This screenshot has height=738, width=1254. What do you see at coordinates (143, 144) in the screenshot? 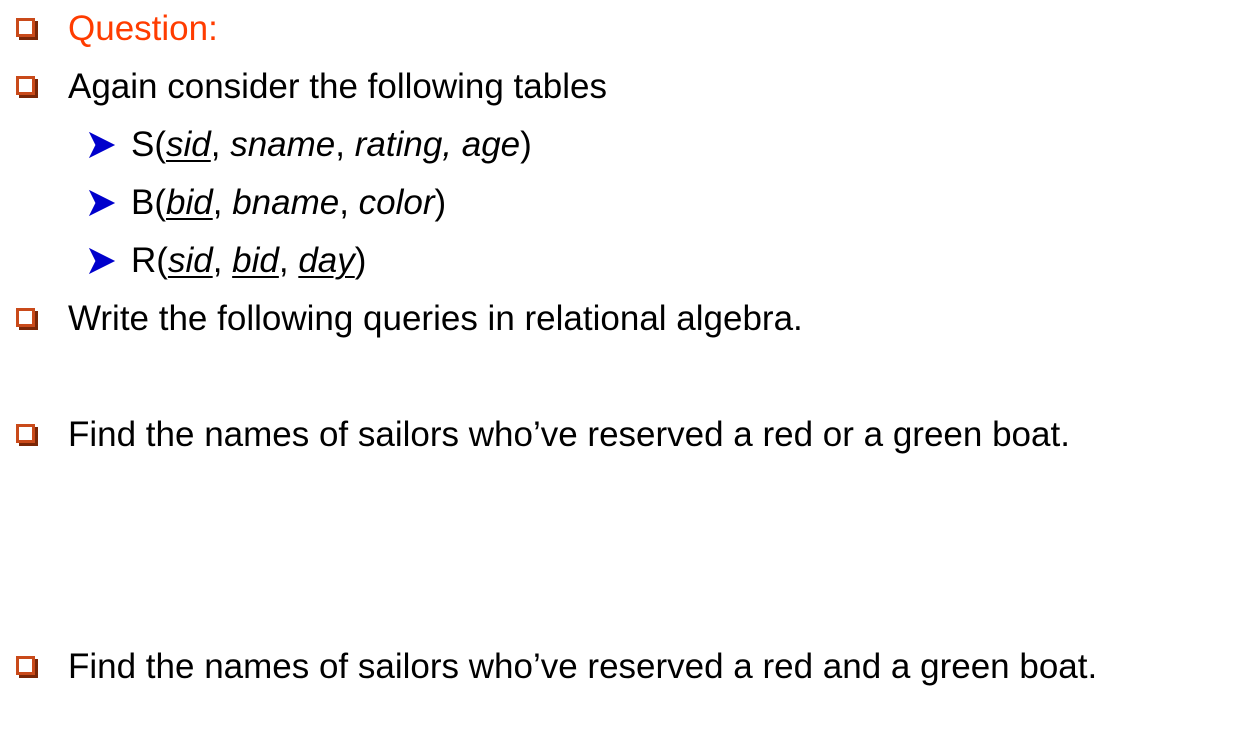
I see `table-name: S` at bounding box center [143, 144].